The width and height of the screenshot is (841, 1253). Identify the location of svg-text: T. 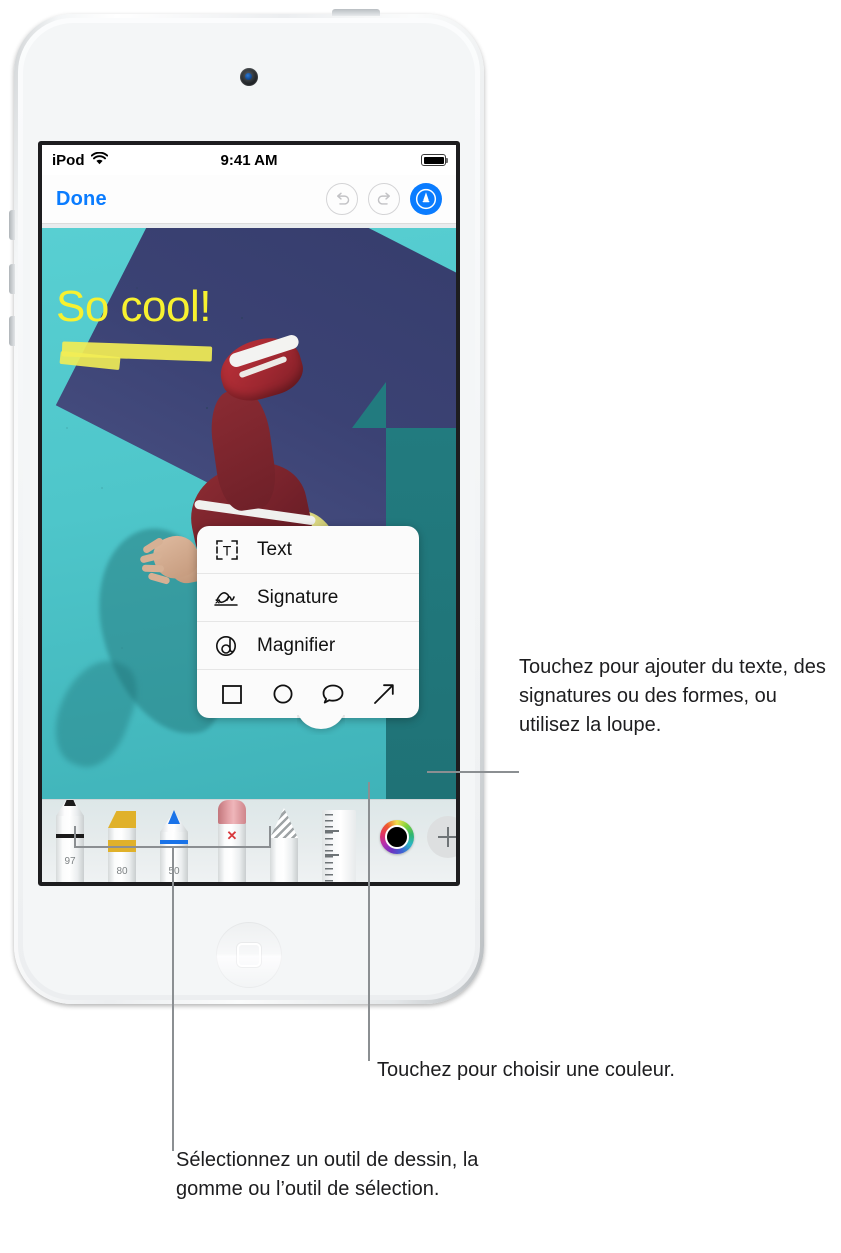
(227, 550).